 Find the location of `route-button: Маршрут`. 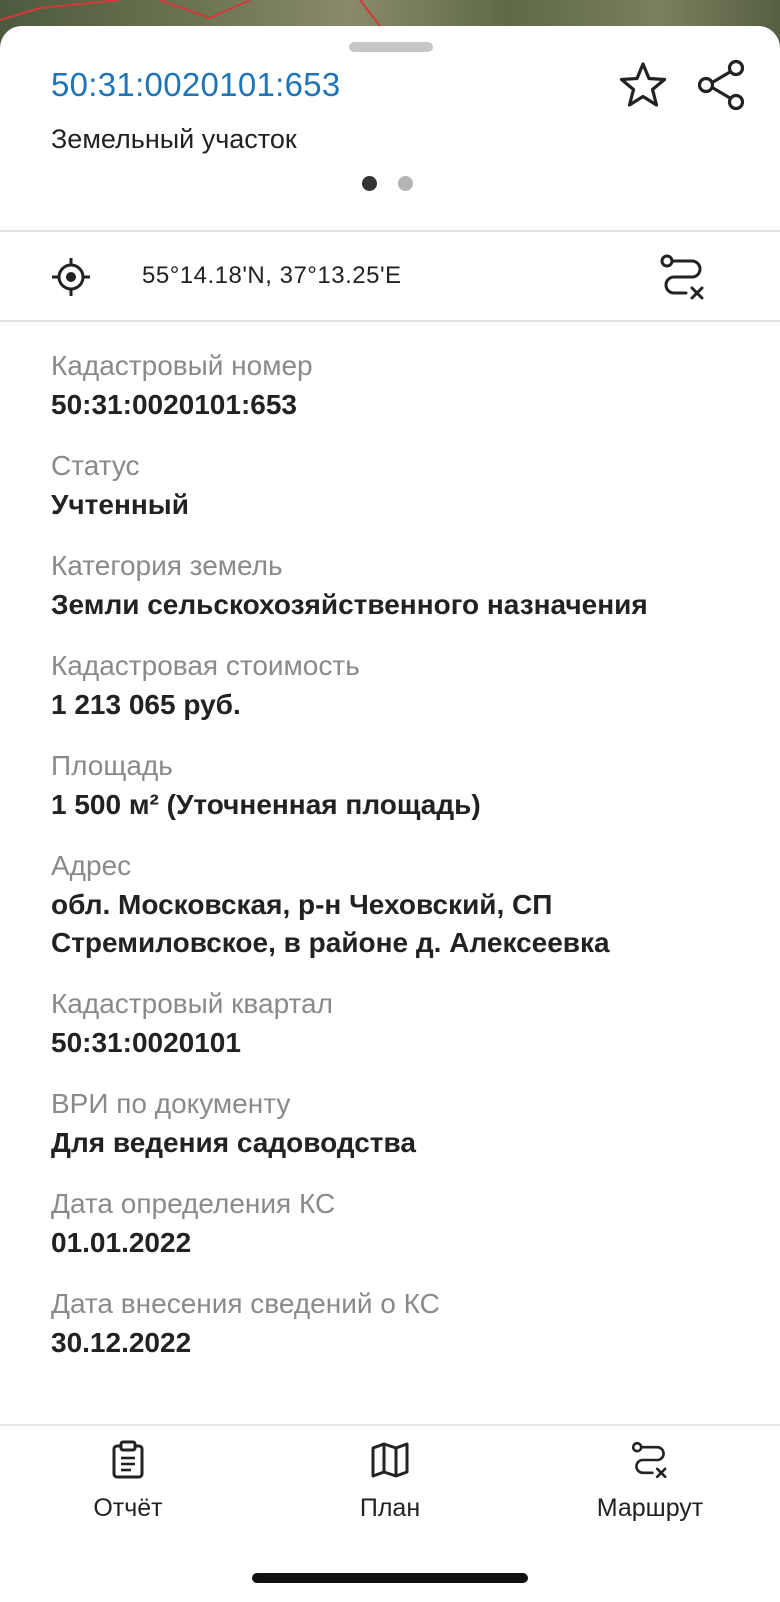

route-button: Маршрут is located at coordinates (650, 1490).